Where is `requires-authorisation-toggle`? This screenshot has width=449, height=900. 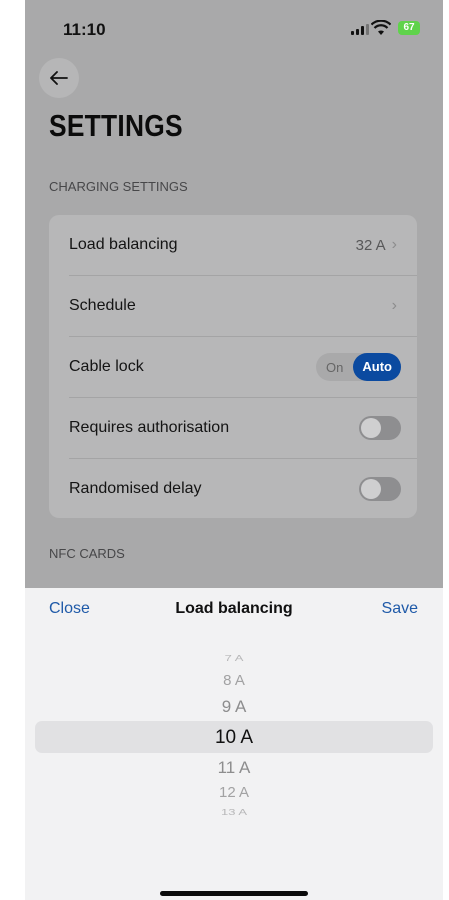 requires-authorisation-toggle is located at coordinates (380, 428).